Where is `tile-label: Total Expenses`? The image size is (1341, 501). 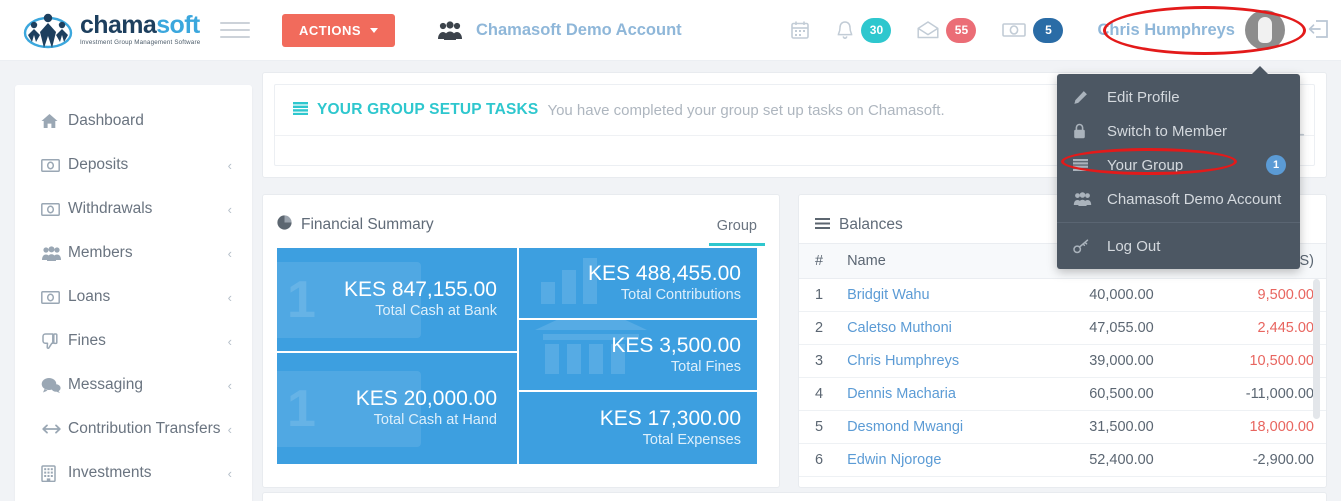
tile-label: Total Expenses is located at coordinates (691, 439).